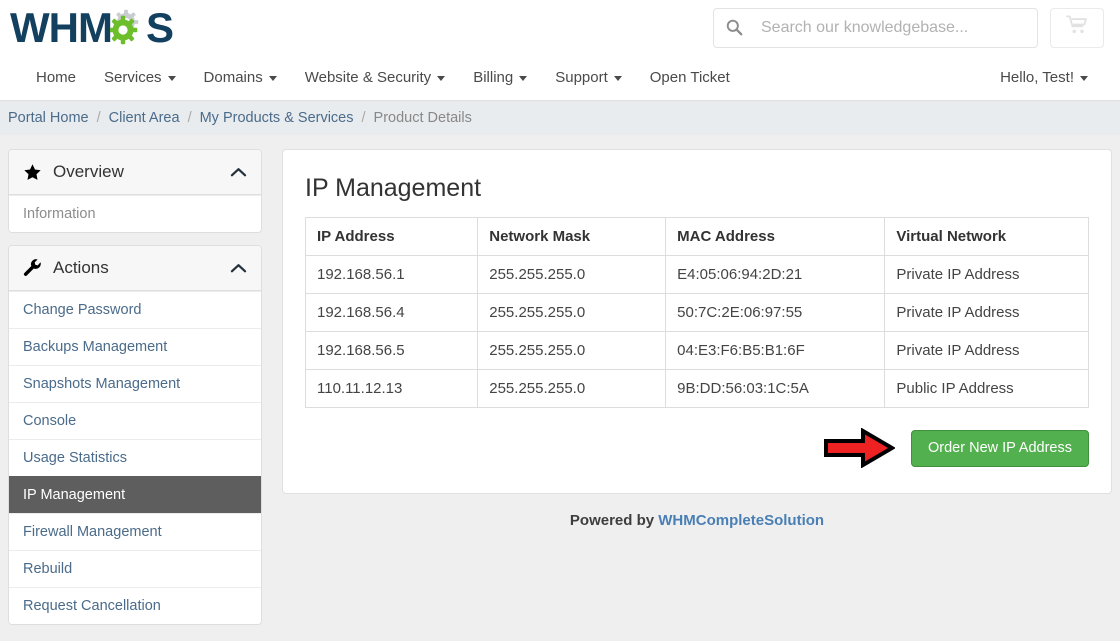  Describe the element at coordinates (135, 383) in the screenshot. I see `sidebar-item-snapshots-management: Snapshots Management` at that location.